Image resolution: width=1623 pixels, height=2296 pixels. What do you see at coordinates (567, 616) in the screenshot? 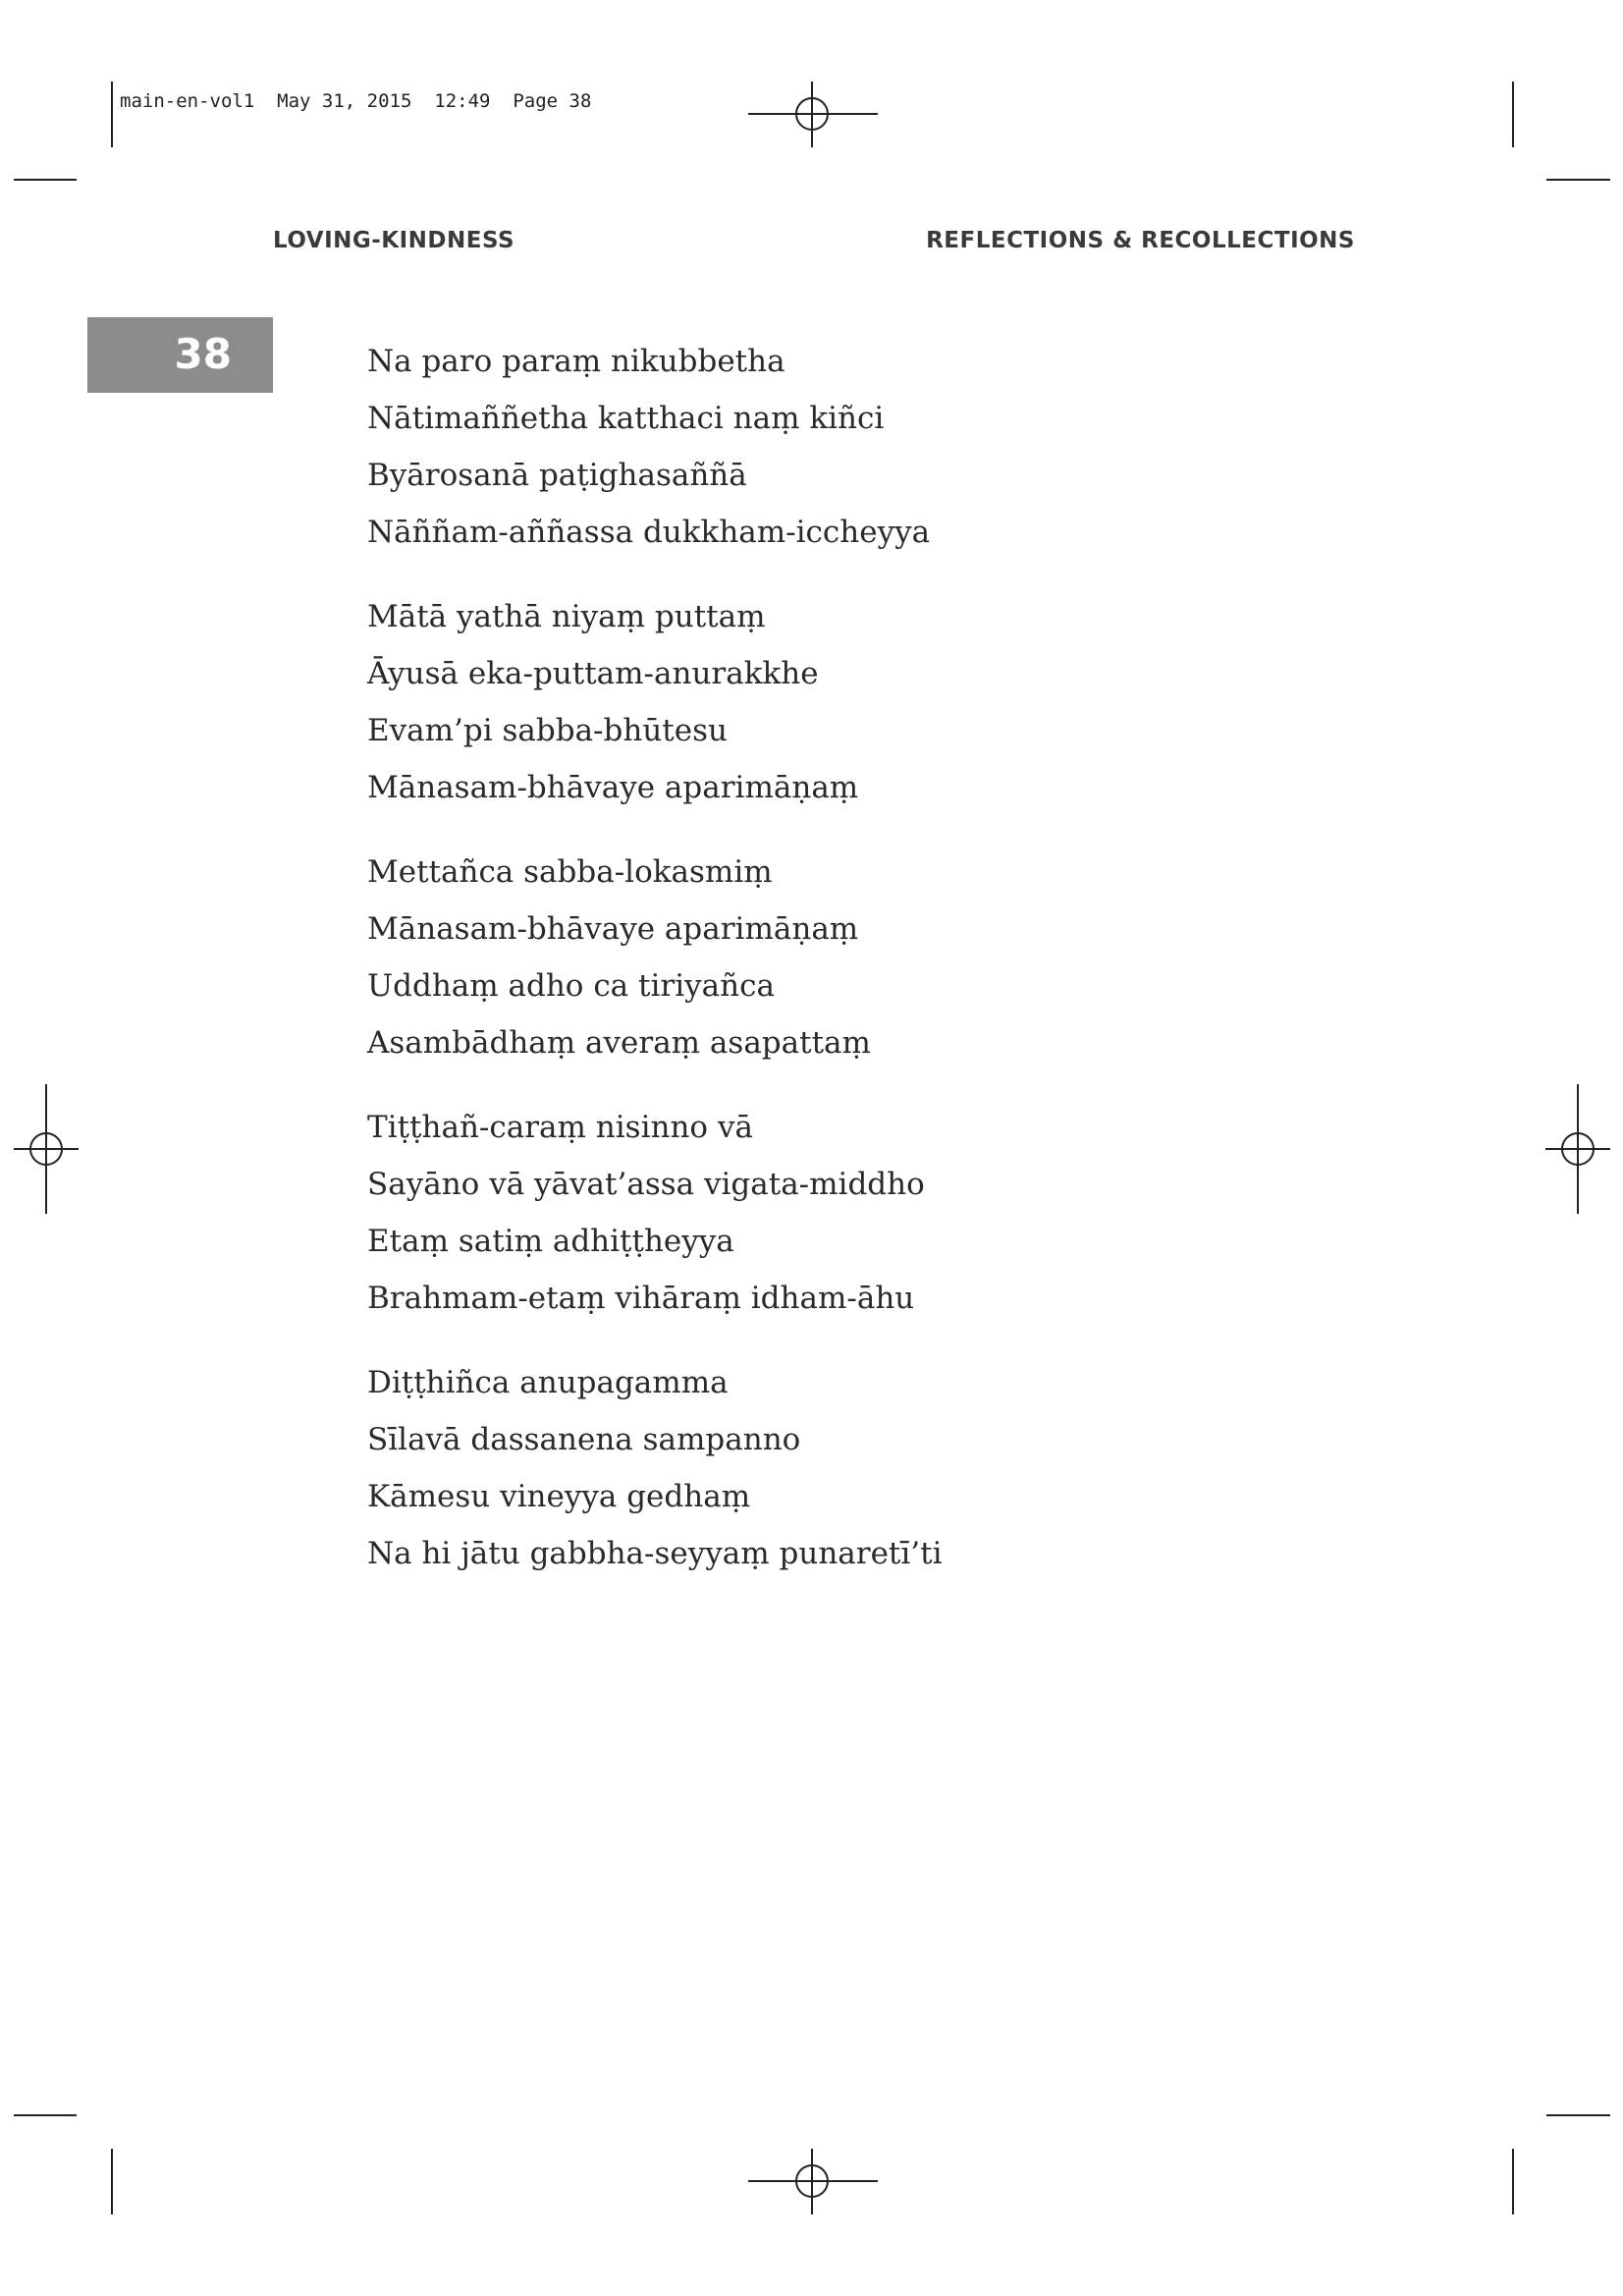
I see `verse-line: Mātā yathā niyaṃ puttaṃ` at bounding box center [567, 616].